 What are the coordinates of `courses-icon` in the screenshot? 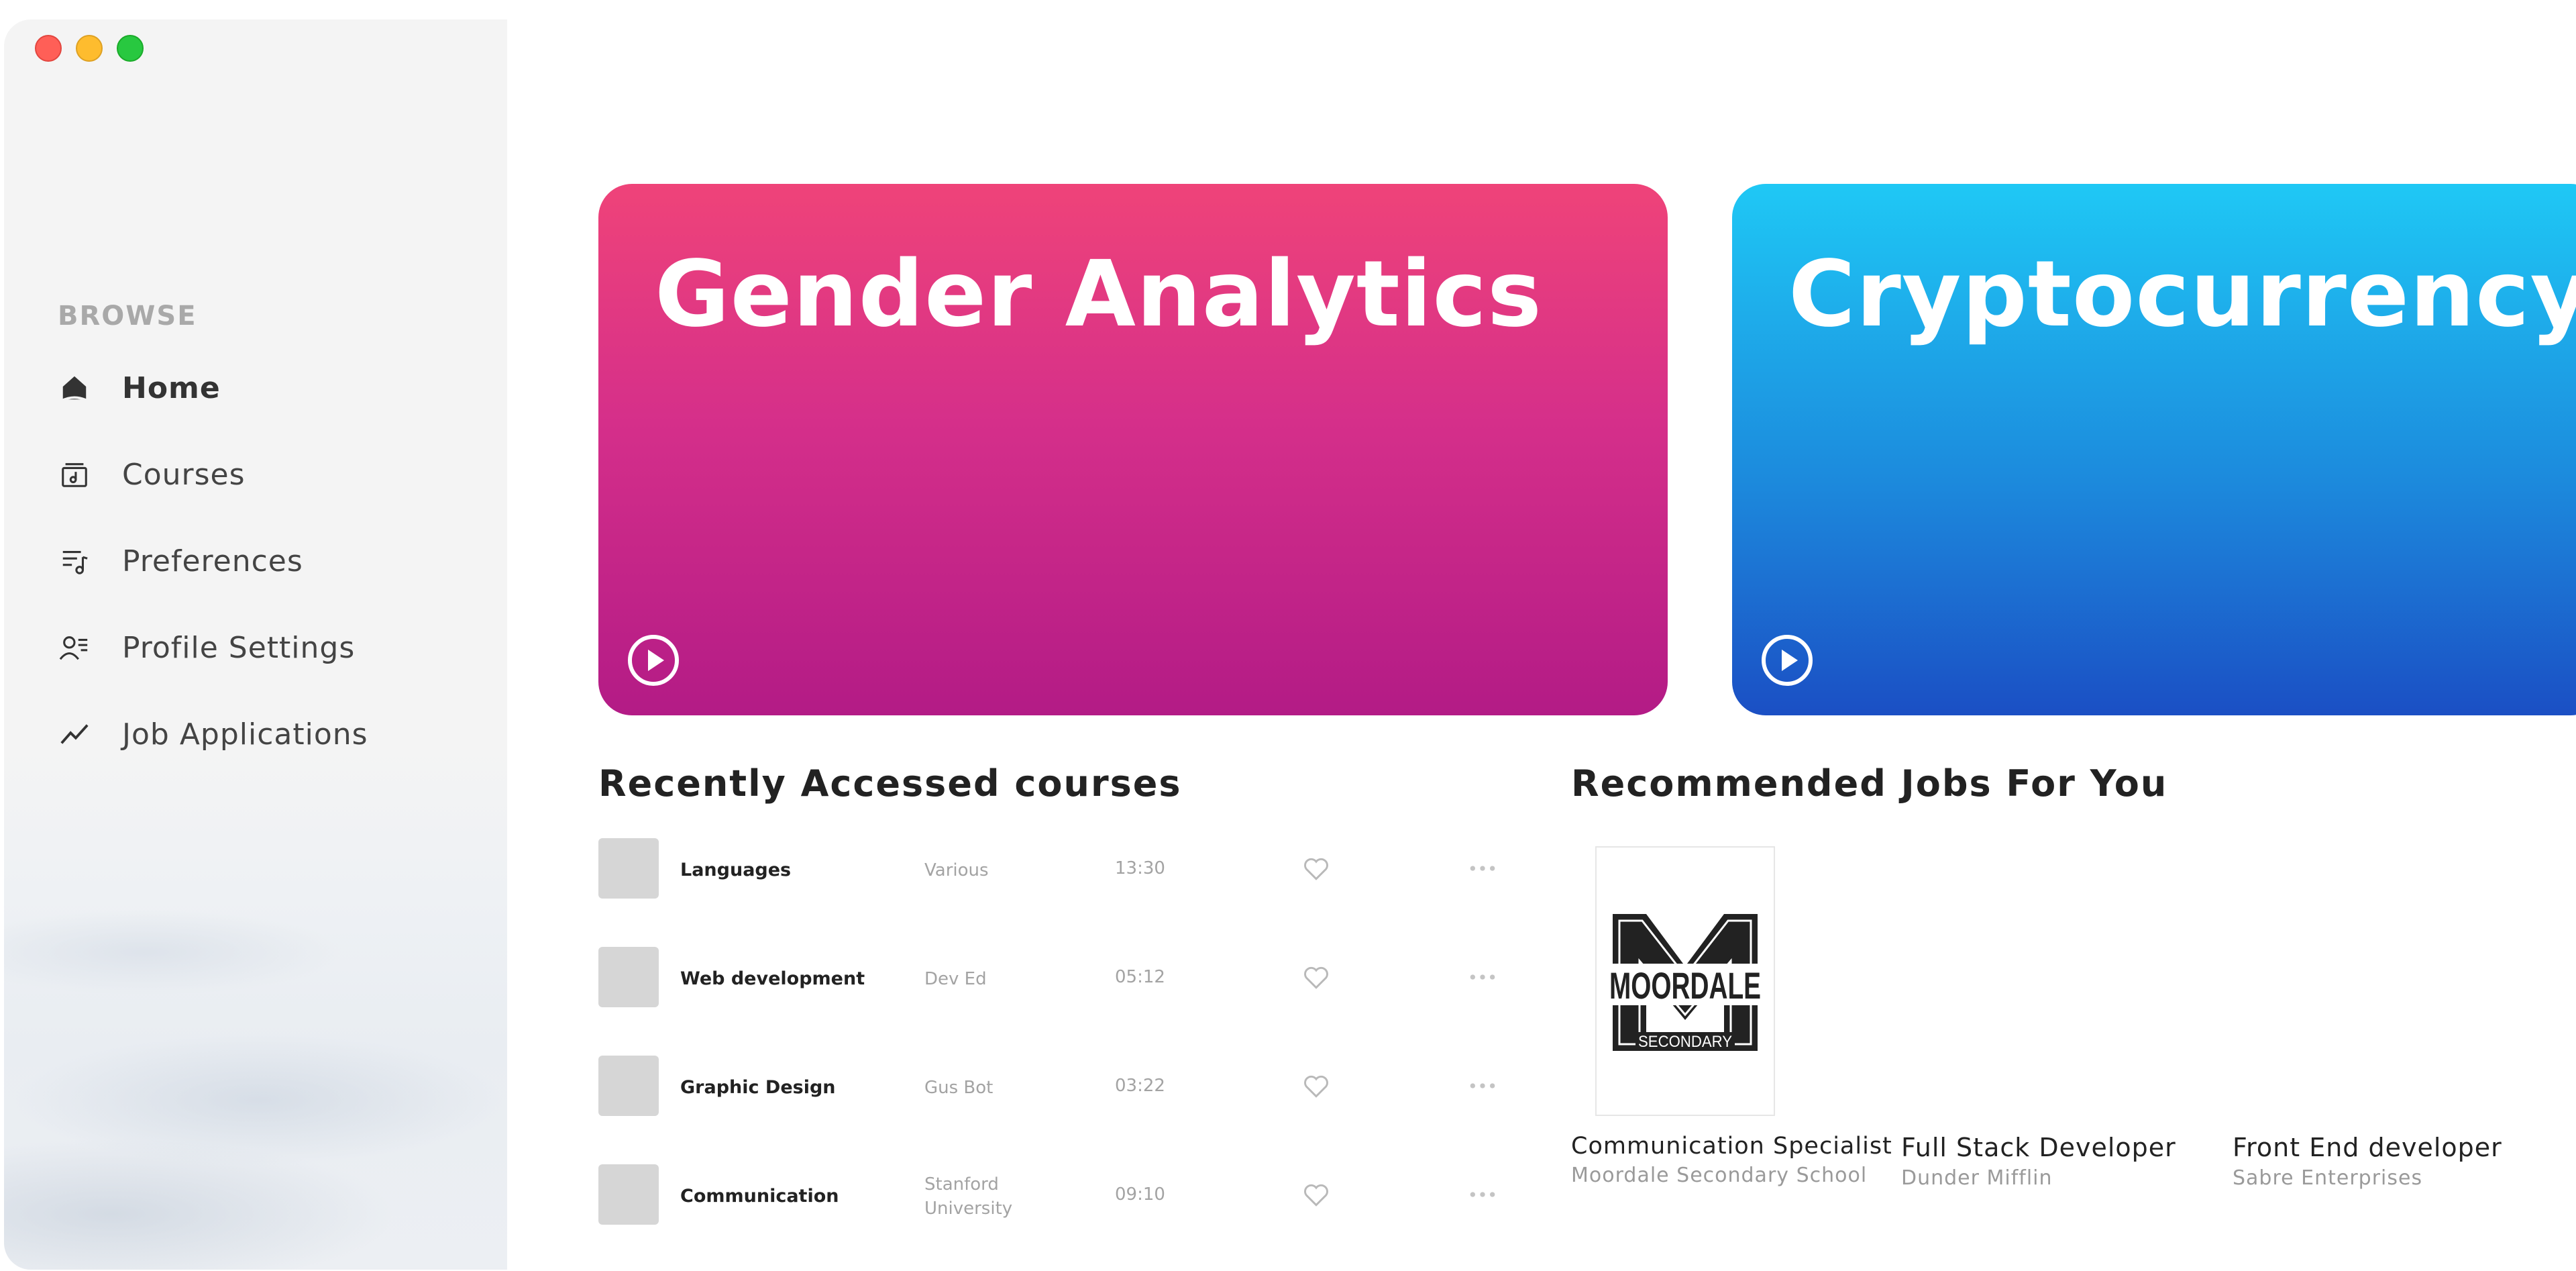 It's located at (74, 474).